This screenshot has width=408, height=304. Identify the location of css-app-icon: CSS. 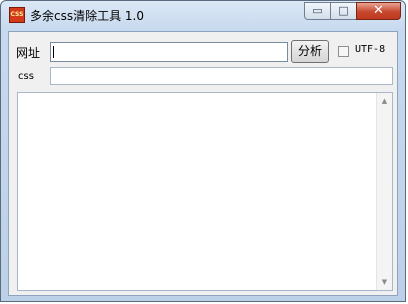
(17, 15).